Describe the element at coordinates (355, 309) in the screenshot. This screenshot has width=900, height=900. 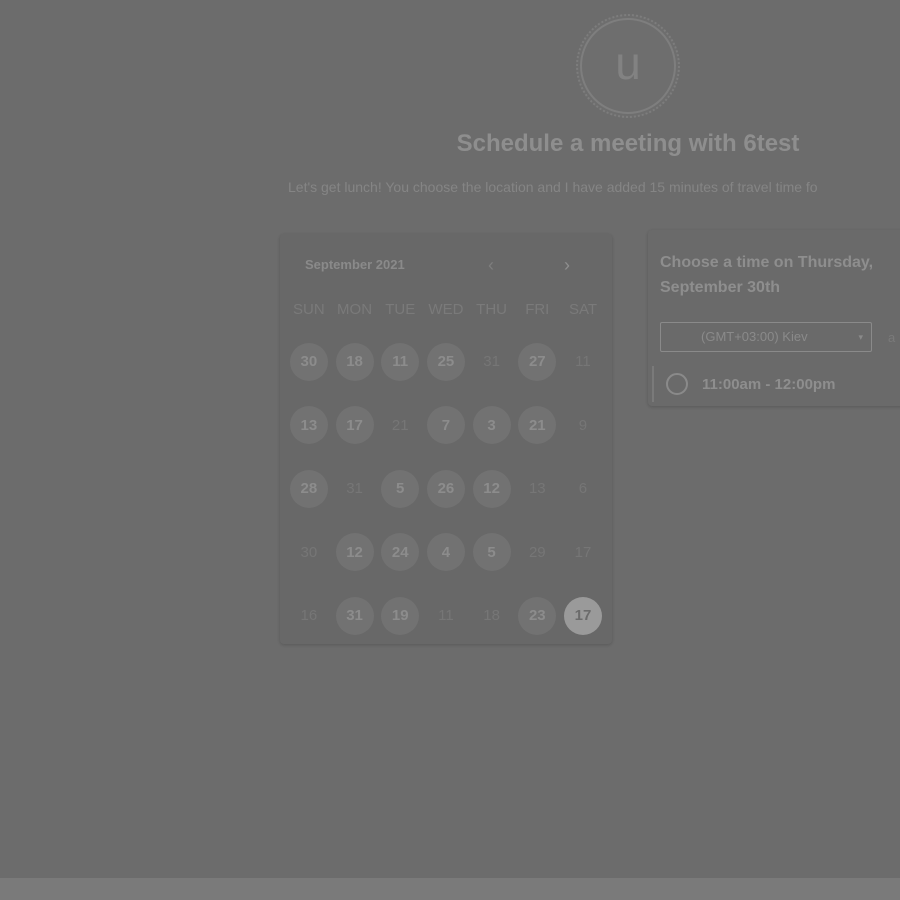
I see `weekday-mon: MON` at that location.